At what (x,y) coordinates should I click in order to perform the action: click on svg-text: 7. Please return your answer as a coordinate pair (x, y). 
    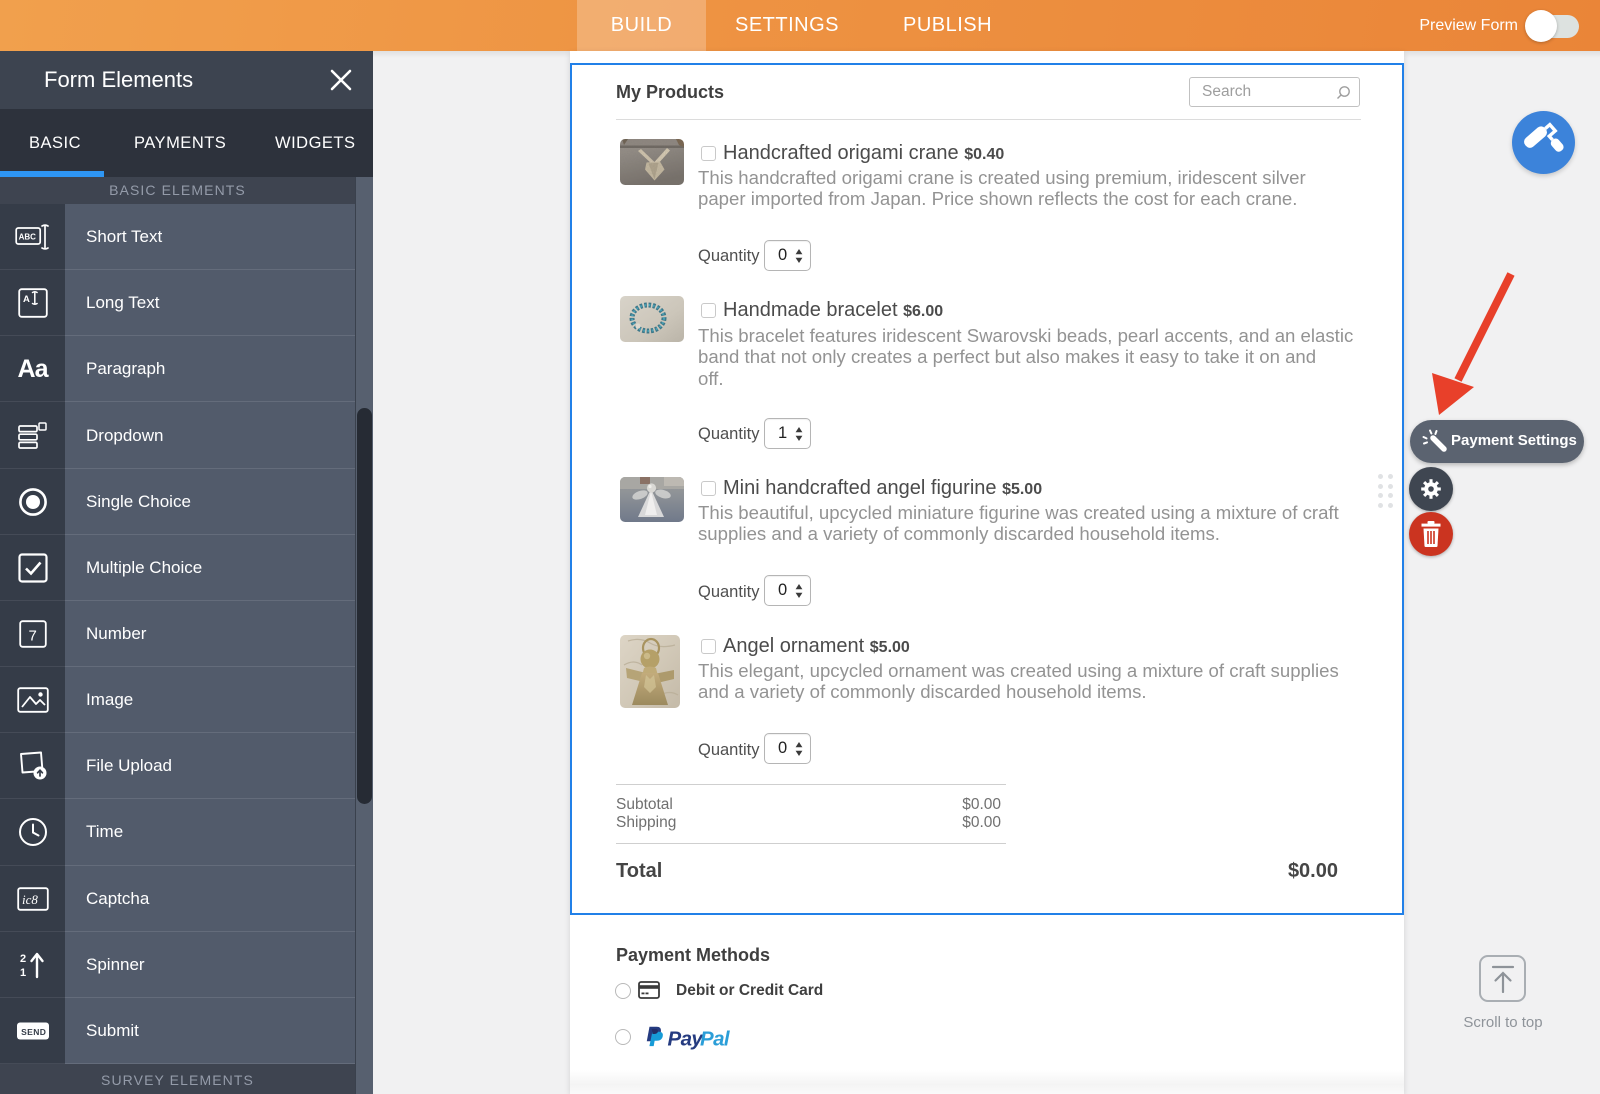
    Looking at the image, I should click on (32, 636).